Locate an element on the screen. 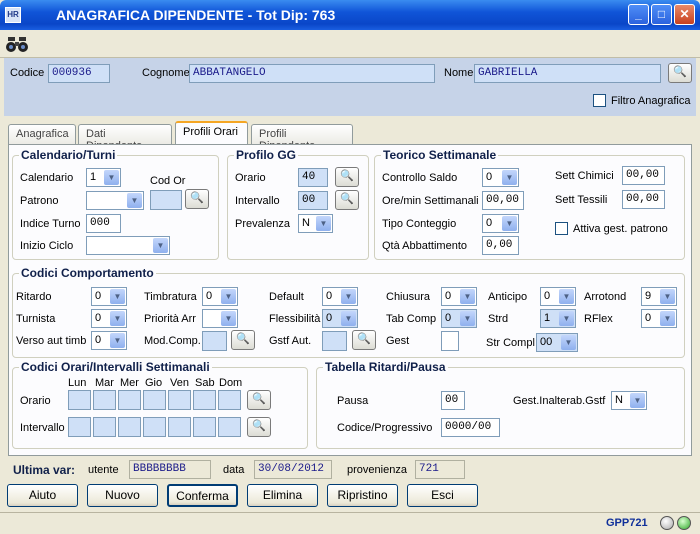  codice-progressivo-field: 0000/00 is located at coordinates (470, 427).